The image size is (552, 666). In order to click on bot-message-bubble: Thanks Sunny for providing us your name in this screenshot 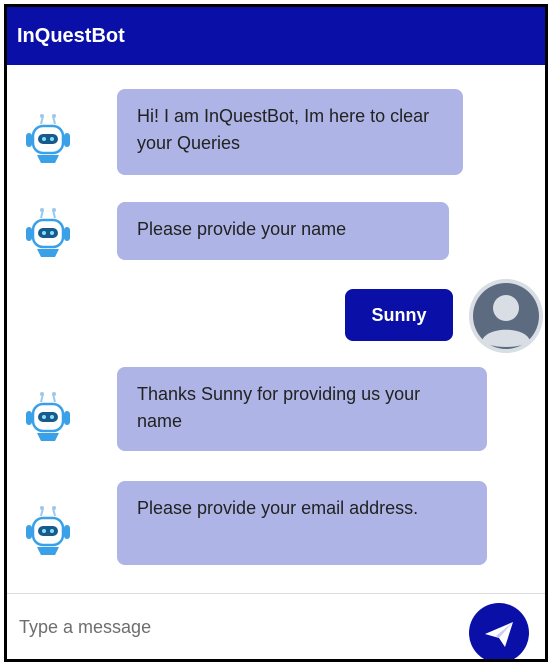, I will do `click(302, 409)`.